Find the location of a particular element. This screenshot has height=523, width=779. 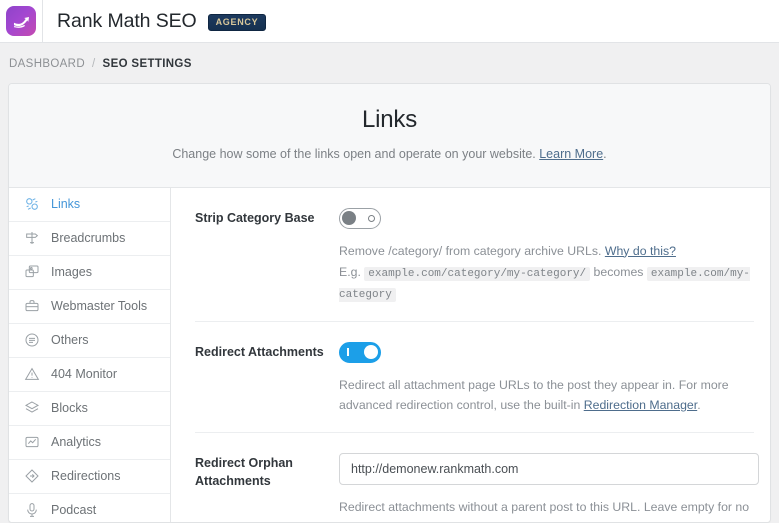

sidebar-item-analytics: Analytics is located at coordinates (89, 443).